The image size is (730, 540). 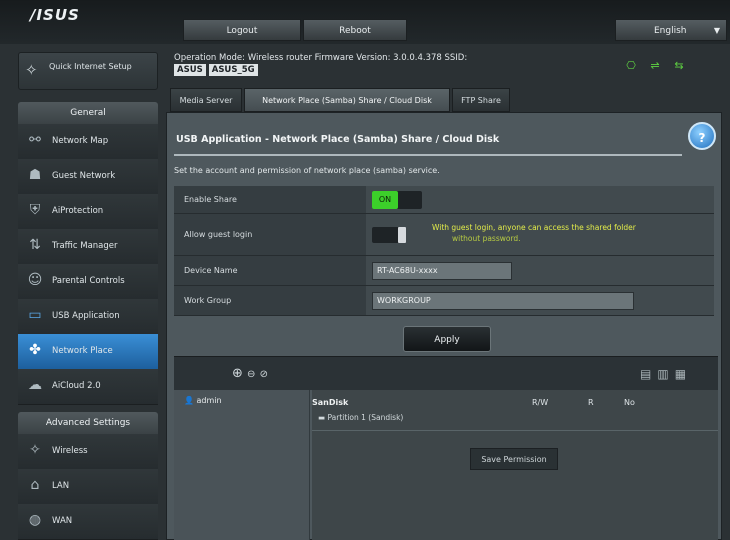 I want to click on app-icon: ⎔, so click(x=631, y=66).